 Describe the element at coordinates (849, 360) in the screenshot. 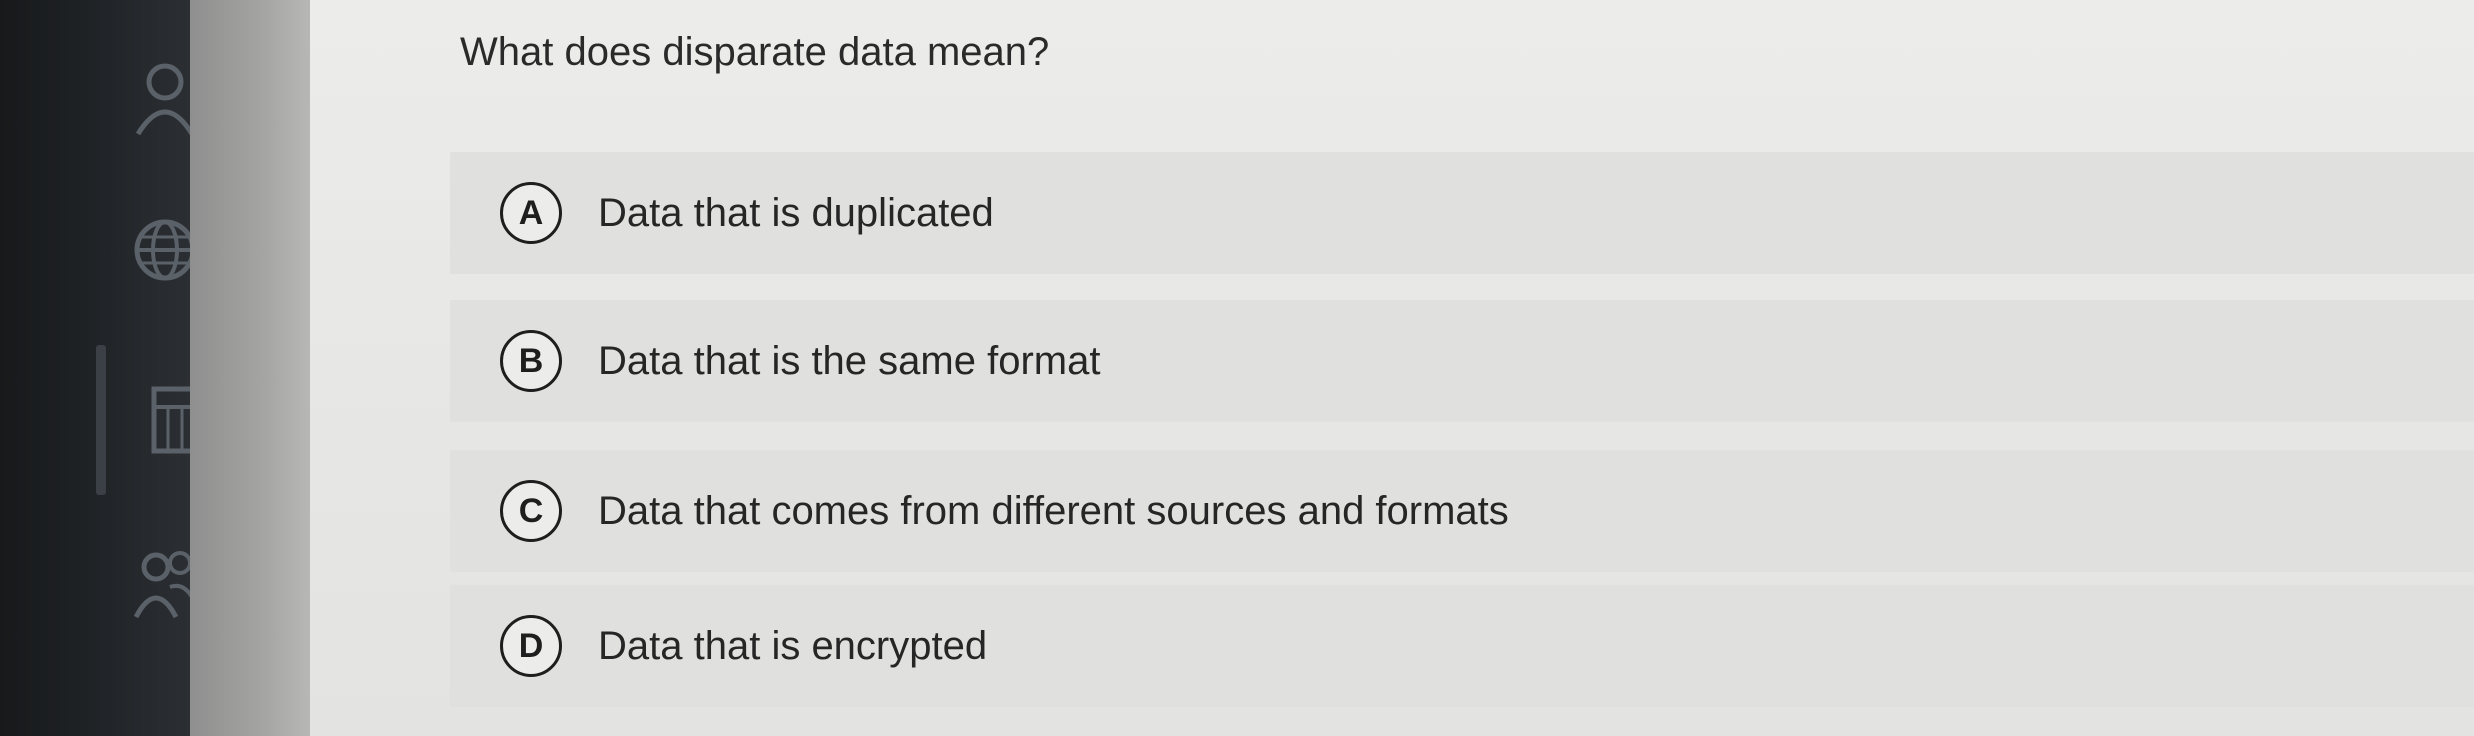

I see `option-label: Data that is the same format` at that location.